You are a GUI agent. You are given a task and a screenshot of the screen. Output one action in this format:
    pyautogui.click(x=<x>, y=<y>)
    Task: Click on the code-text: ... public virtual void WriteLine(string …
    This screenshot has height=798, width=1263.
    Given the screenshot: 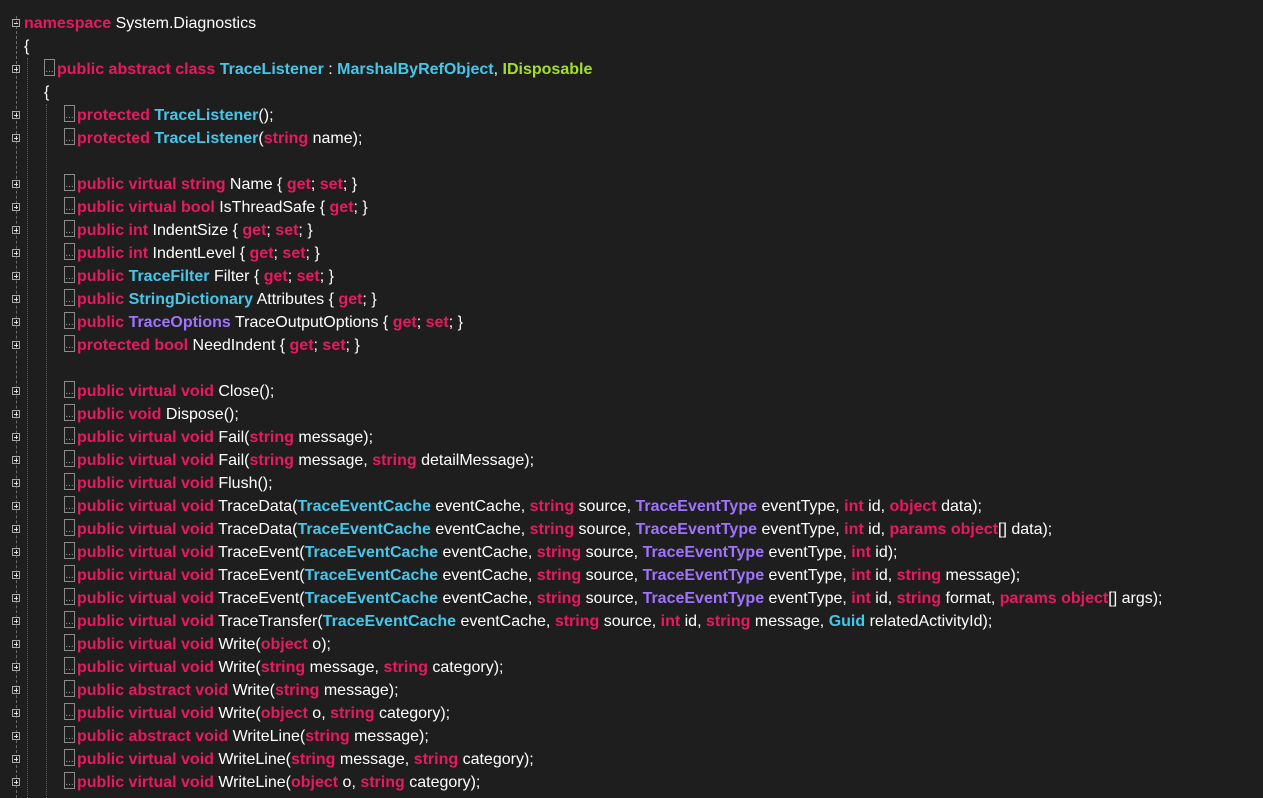 What is the action you would take?
    pyautogui.click(x=299, y=759)
    